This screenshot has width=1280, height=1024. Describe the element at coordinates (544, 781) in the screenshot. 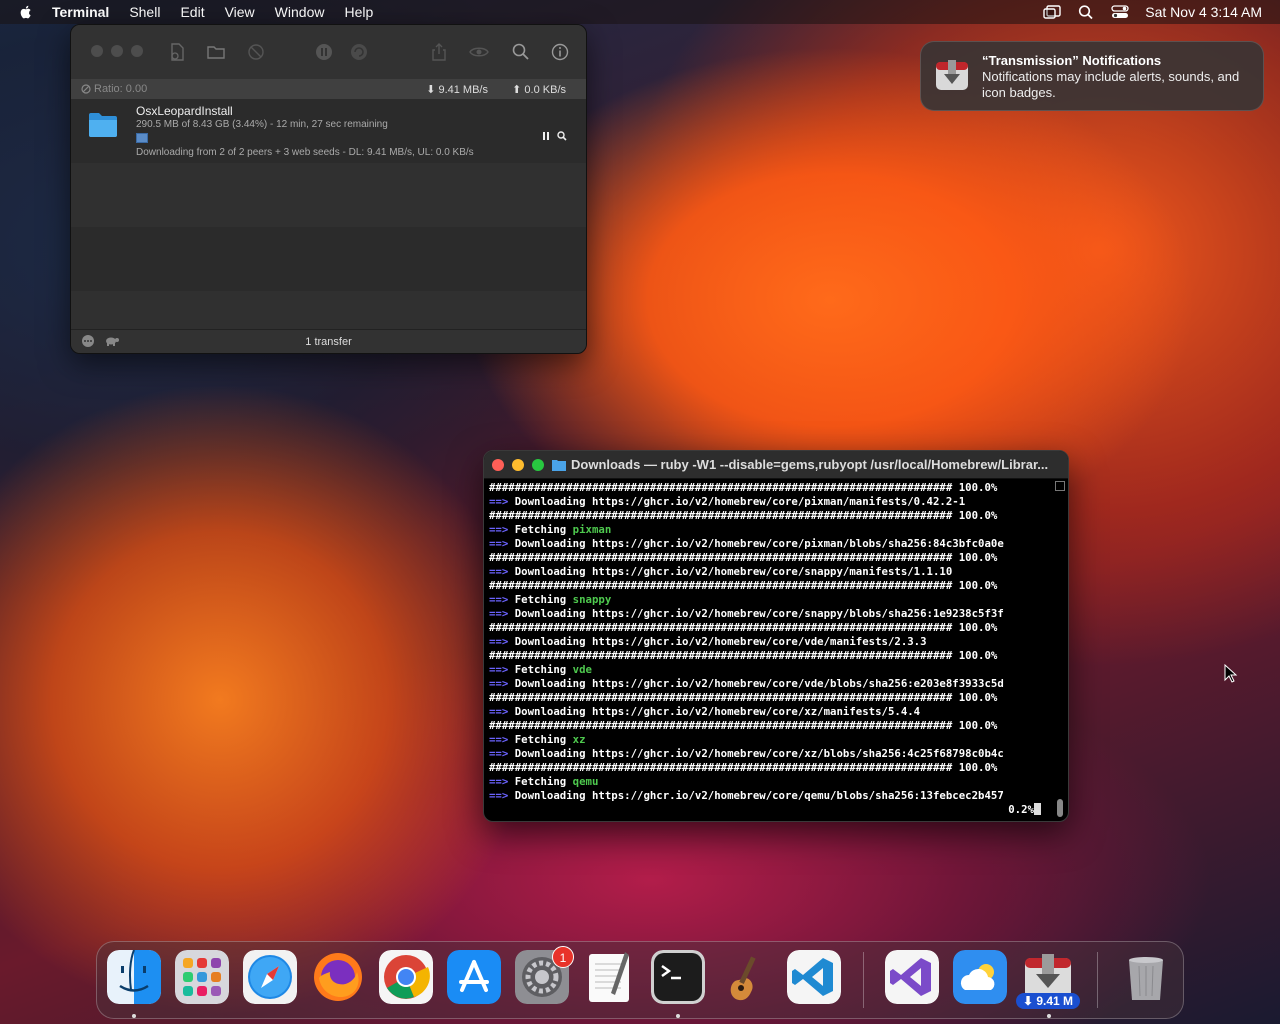

I see `terminal-line: ==> Fetching qemu` at that location.